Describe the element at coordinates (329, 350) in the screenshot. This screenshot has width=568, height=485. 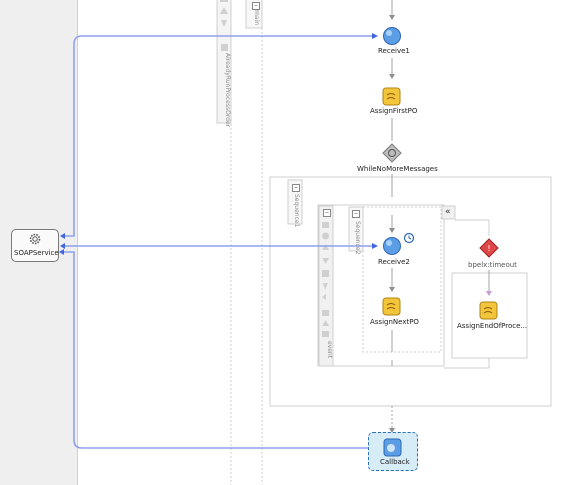
I see `event-label: event` at that location.